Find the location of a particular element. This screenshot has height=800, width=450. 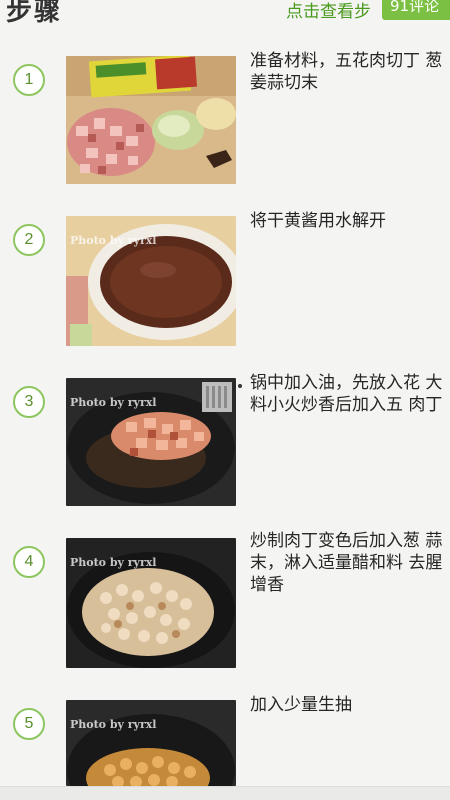

sauce-bowl-photo: Photo by ryrxl is located at coordinates (151, 281).